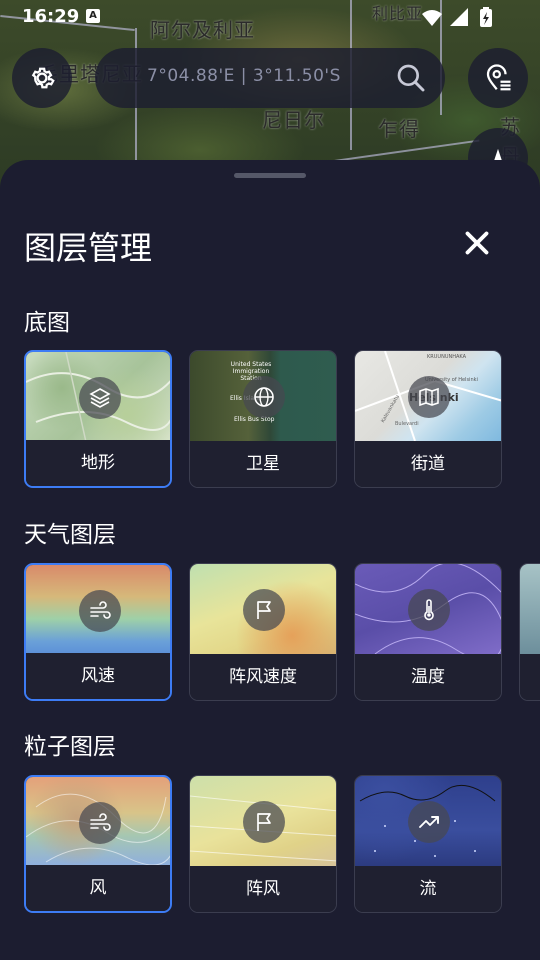 The image size is (540, 960). I want to click on layer-label: 风速, so click(98, 676).